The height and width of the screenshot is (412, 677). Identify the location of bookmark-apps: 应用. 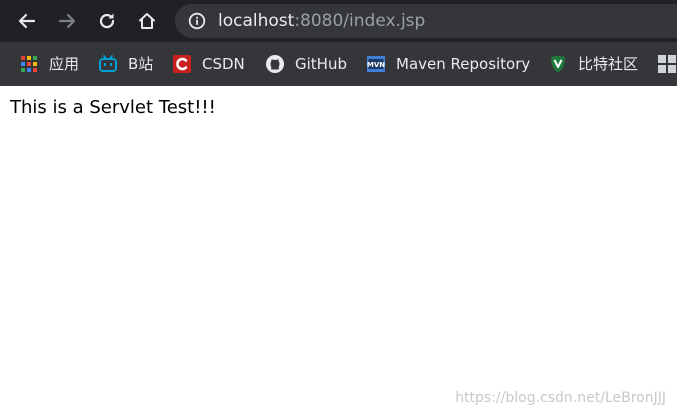
(49, 64).